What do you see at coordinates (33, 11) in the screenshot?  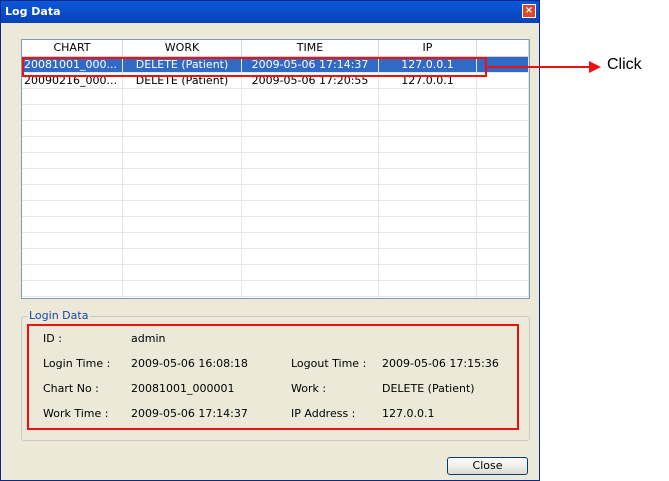 I see `window-title: Log Data` at bounding box center [33, 11].